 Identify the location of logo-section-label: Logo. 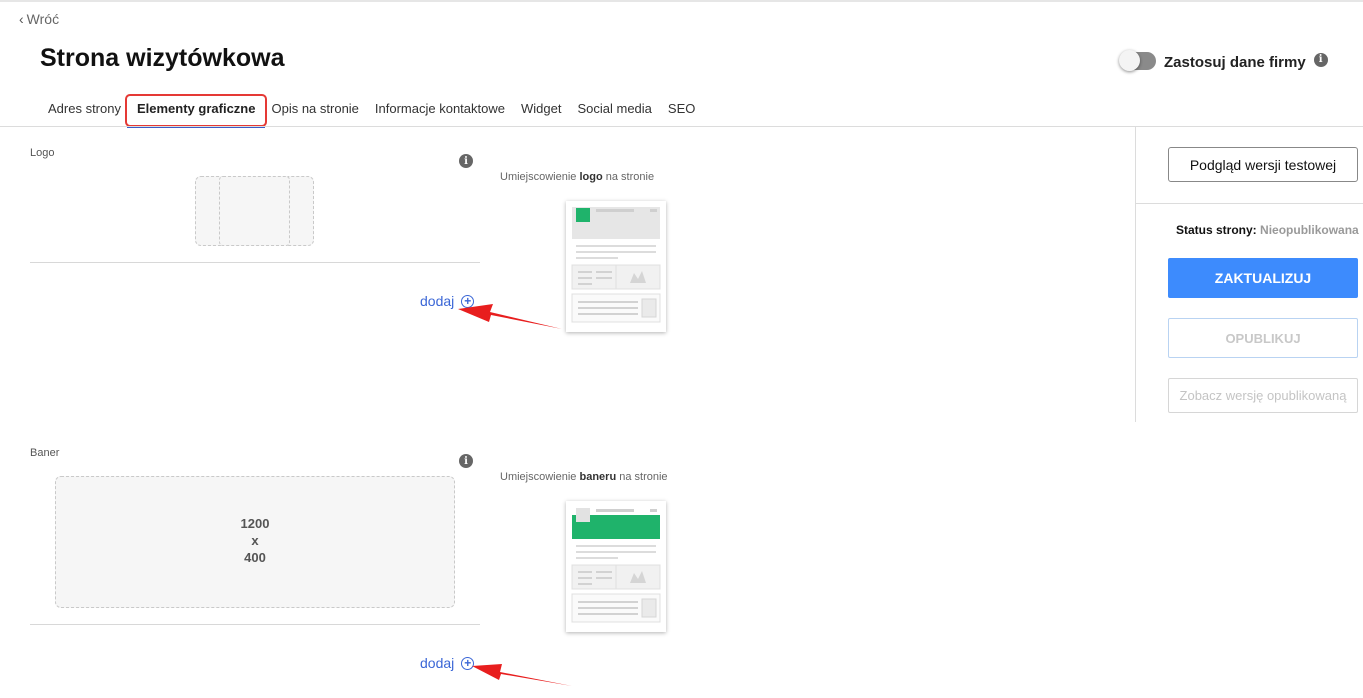
(42, 153).